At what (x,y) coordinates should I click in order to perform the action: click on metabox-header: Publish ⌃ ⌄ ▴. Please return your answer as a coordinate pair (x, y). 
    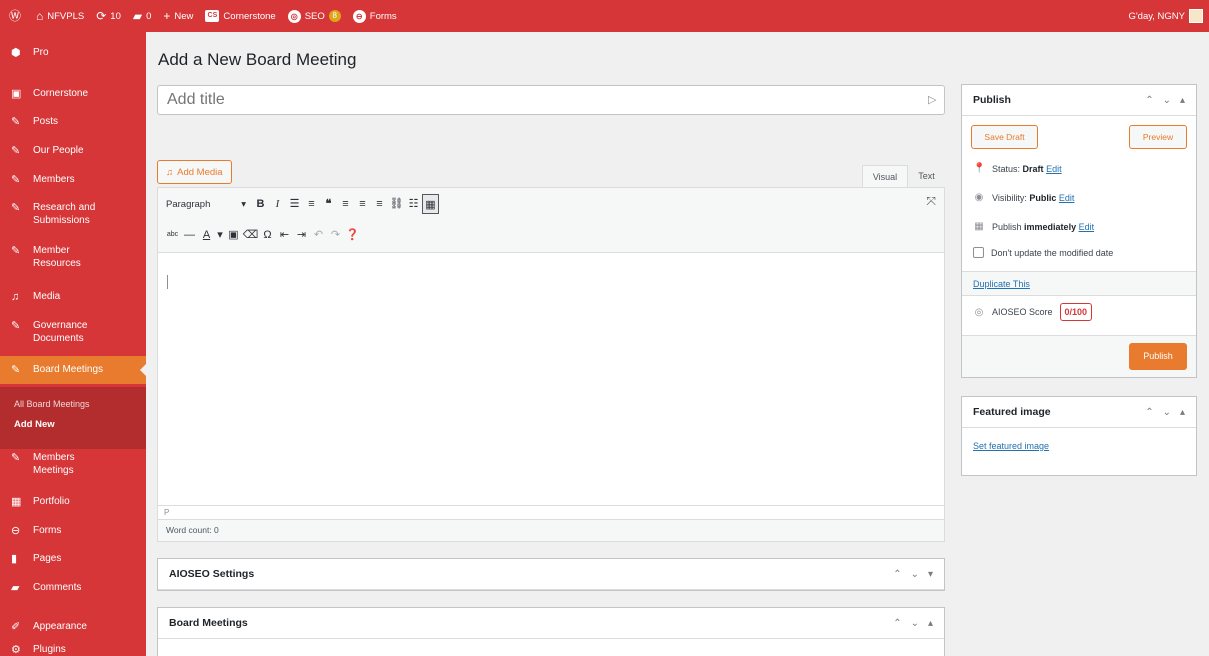
    Looking at the image, I should click on (1079, 100).